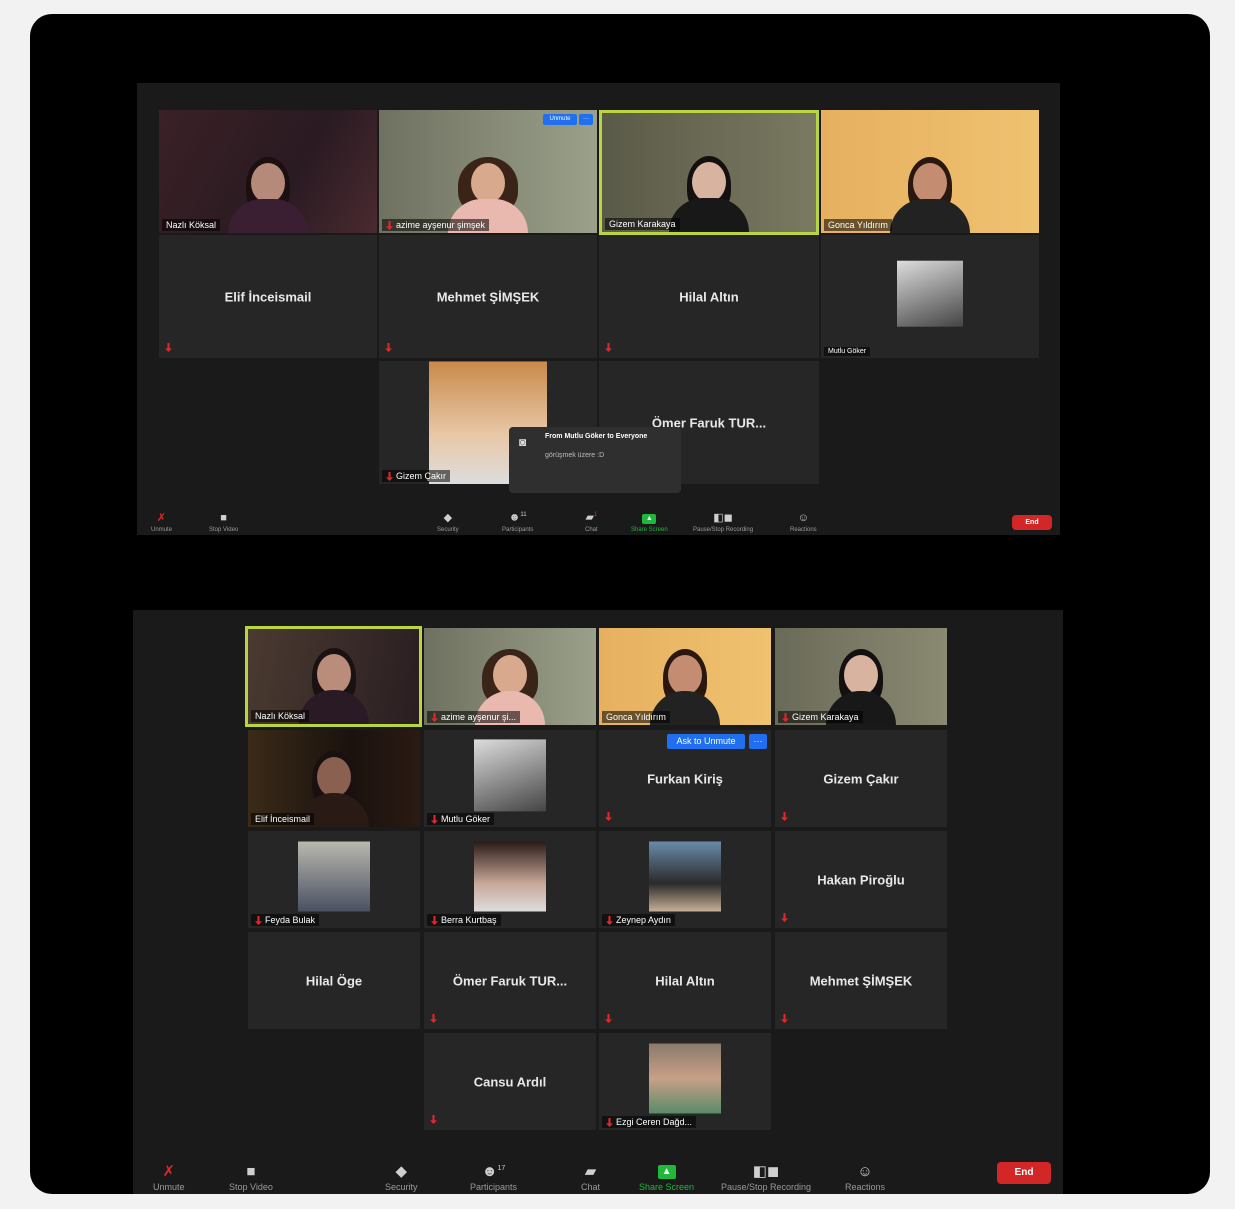 The width and height of the screenshot is (1235, 1209). Describe the element at coordinates (493, 1171) in the screenshot. I see `participants-icon: ☻17` at that location.